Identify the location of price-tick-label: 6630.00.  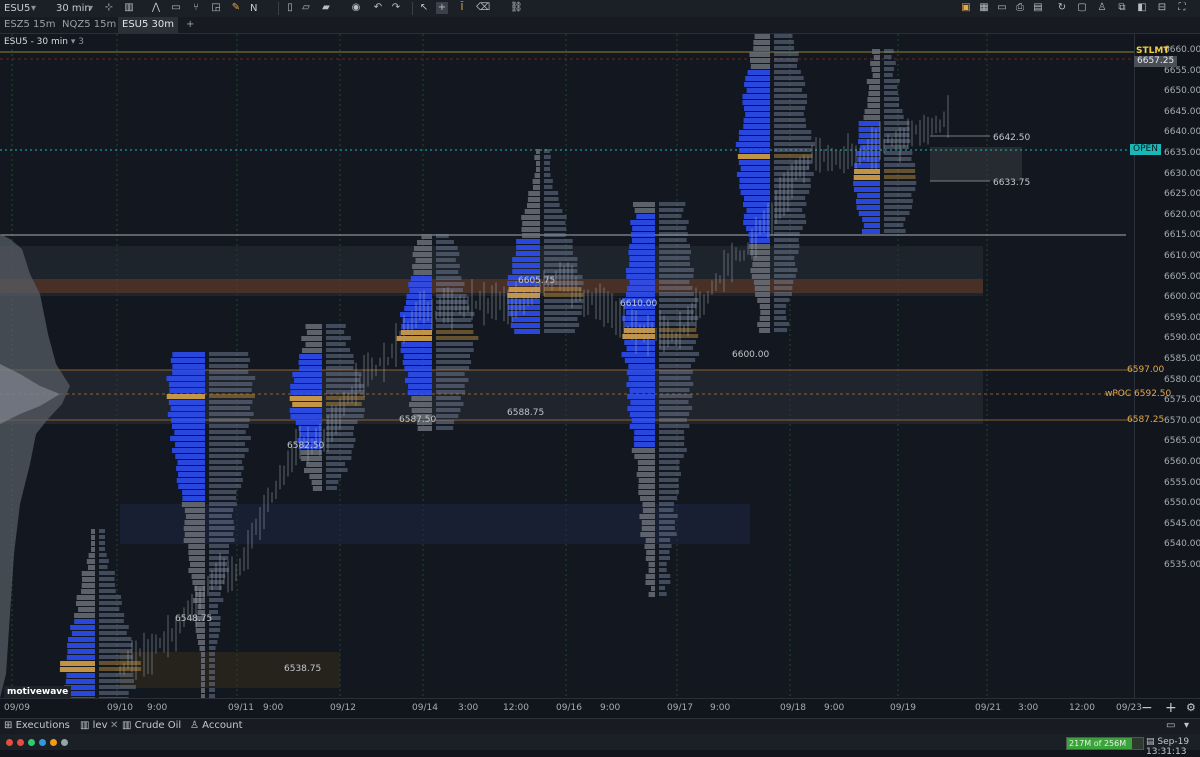
(1182, 173).